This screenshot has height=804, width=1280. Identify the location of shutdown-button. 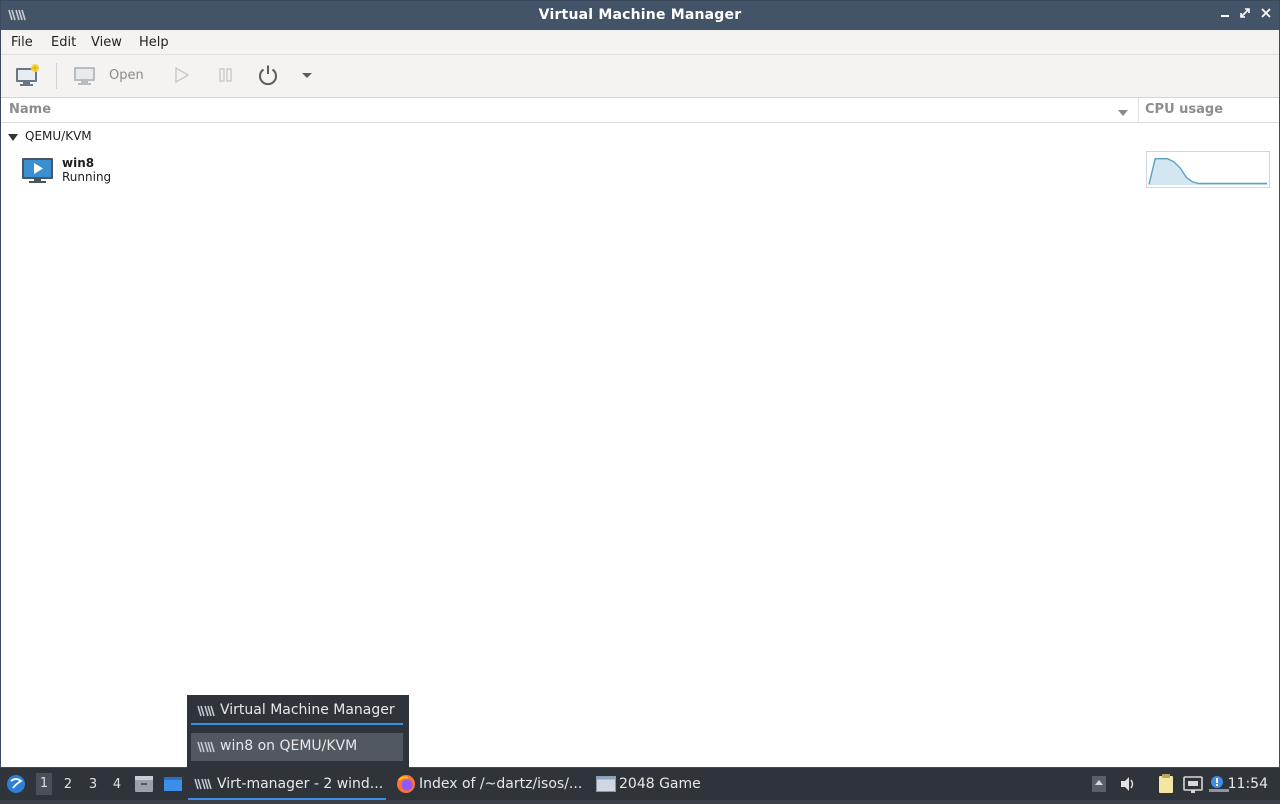
(268, 76).